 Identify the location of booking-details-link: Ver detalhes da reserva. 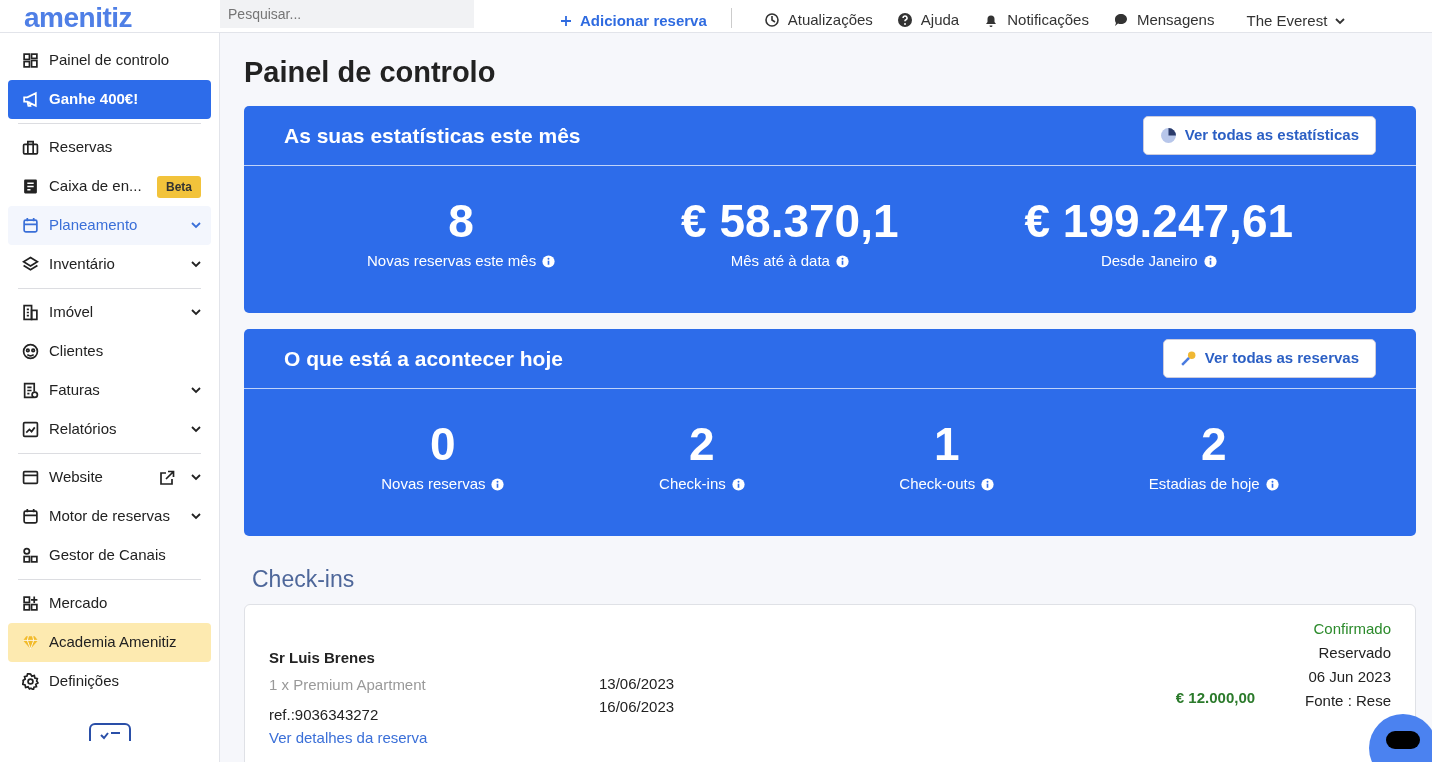
(348, 737).